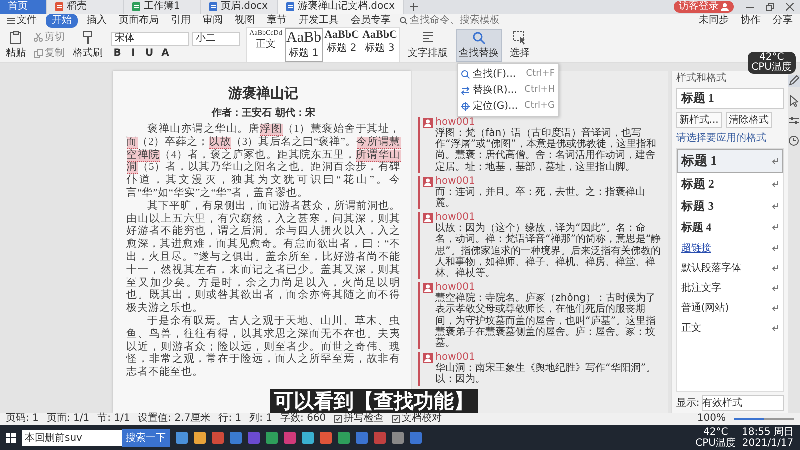 The height and width of the screenshot is (450, 800). What do you see at coordinates (165, 53) in the screenshot?
I see `font-color-button: A` at bounding box center [165, 53].